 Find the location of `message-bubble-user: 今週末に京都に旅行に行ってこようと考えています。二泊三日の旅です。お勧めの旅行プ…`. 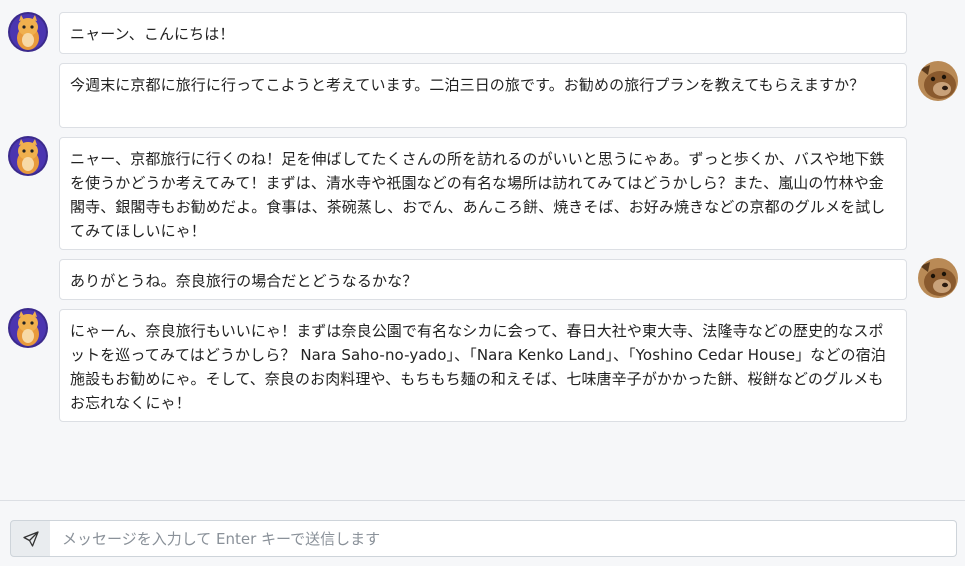

message-bubble-user: 今週末に京都に旅行に行ってこようと考えています。二泊三日の旅です。お勧めの旅行プ… is located at coordinates (483, 95).